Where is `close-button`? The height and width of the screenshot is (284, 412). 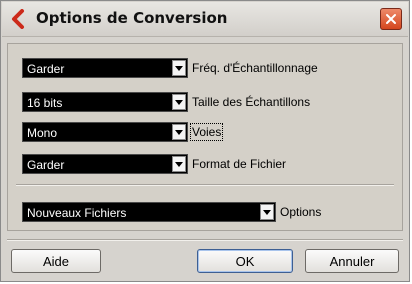 close-button is located at coordinates (391, 19).